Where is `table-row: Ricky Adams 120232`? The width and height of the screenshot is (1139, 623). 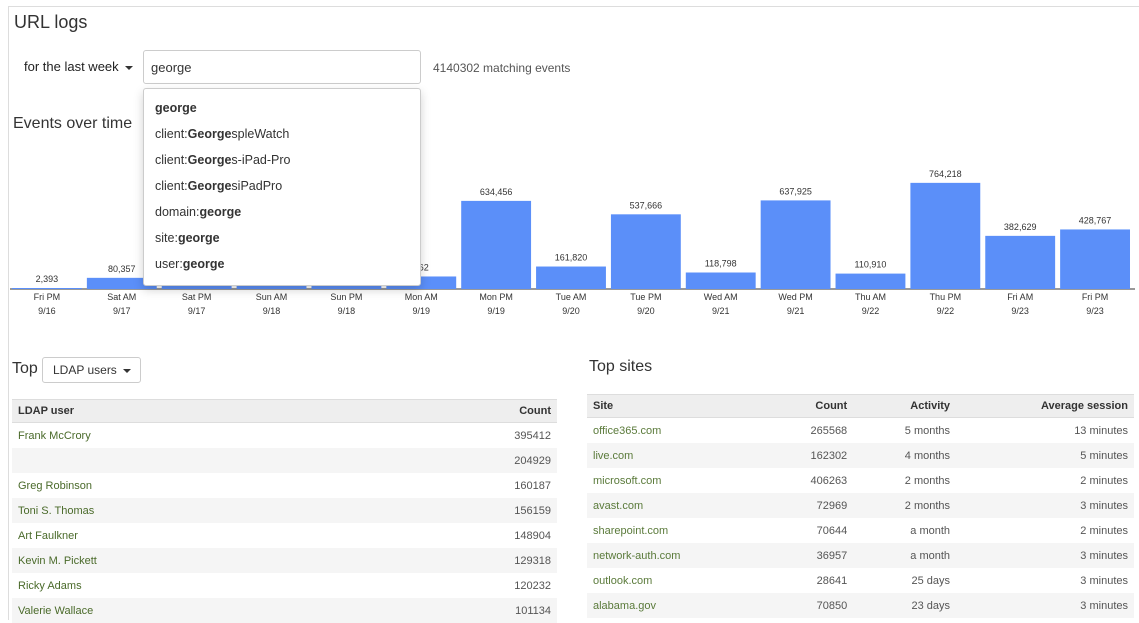
table-row: Ricky Adams 120232 is located at coordinates (284, 585).